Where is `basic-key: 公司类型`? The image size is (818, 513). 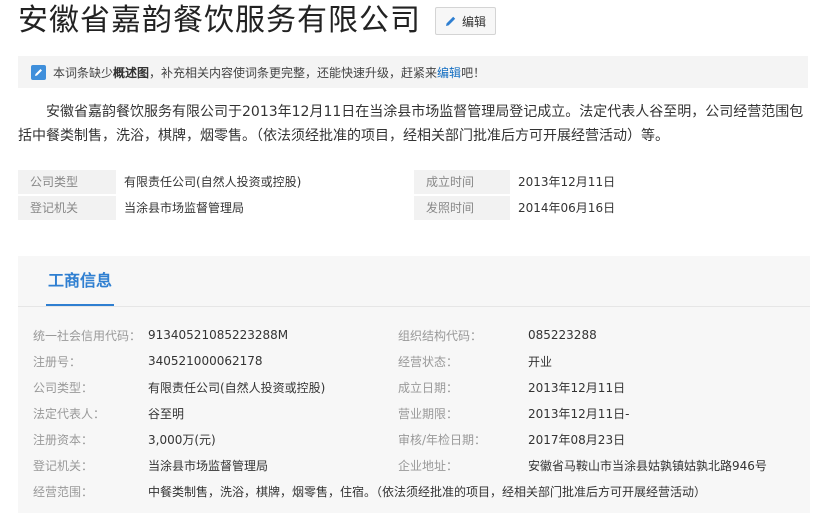 basic-key: 公司类型 is located at coordinates (67, 182).